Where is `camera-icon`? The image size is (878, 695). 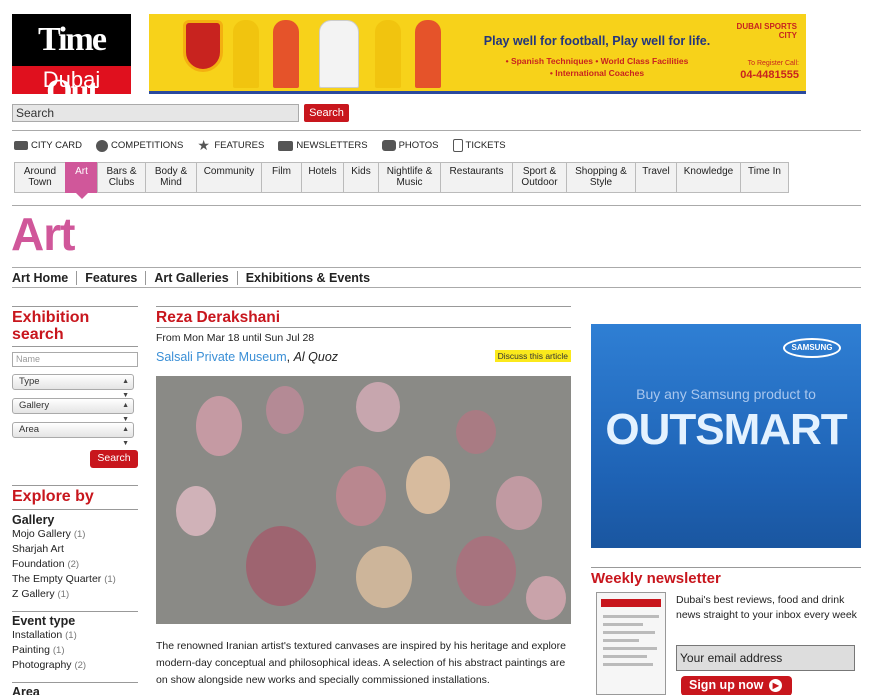
camera-icon is located at coordinates (388, 145).